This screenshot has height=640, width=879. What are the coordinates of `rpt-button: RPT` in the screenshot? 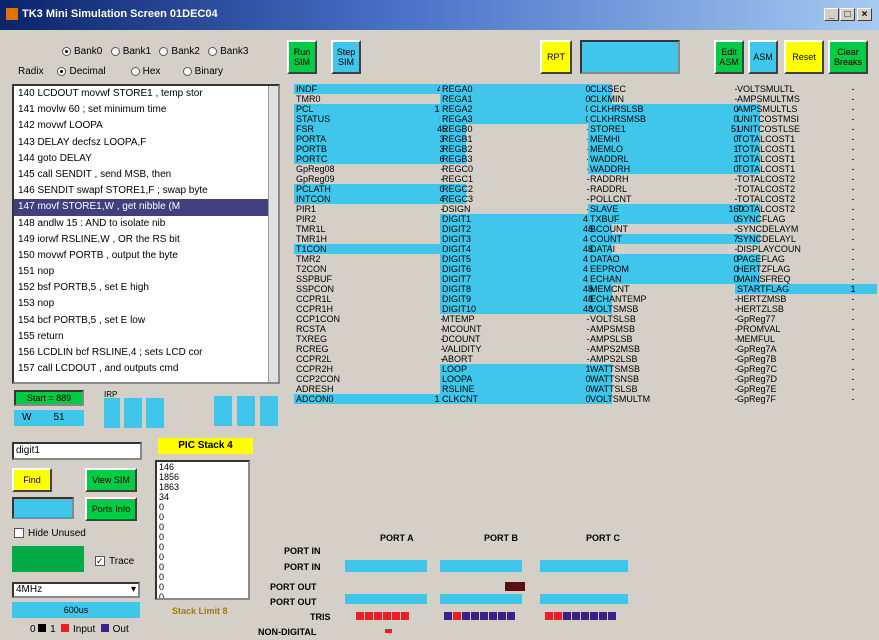 It's located at (556, 57).